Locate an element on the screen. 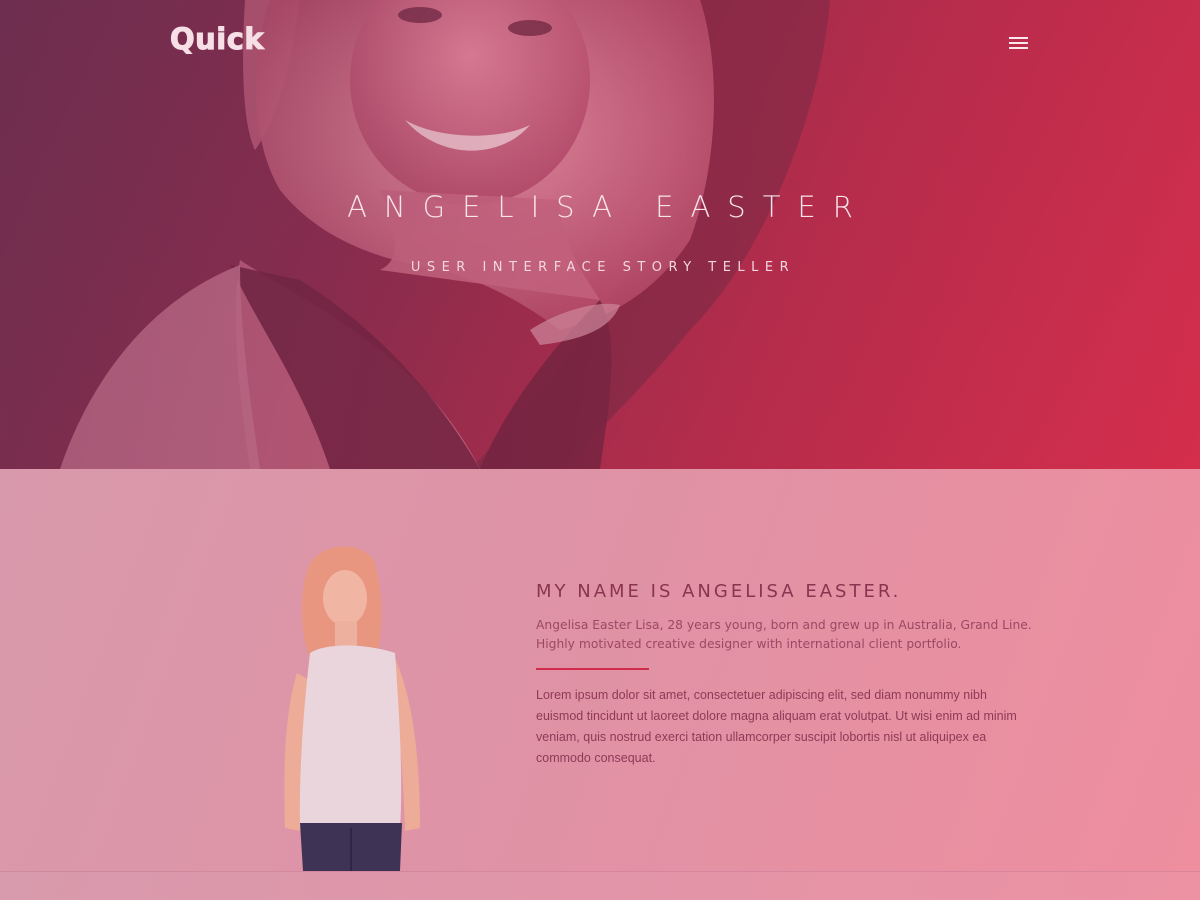 The image size is (1200, 900). about-heading: MY NAME IS ANGELISA EASTER. is located at coordinates (719, 591).